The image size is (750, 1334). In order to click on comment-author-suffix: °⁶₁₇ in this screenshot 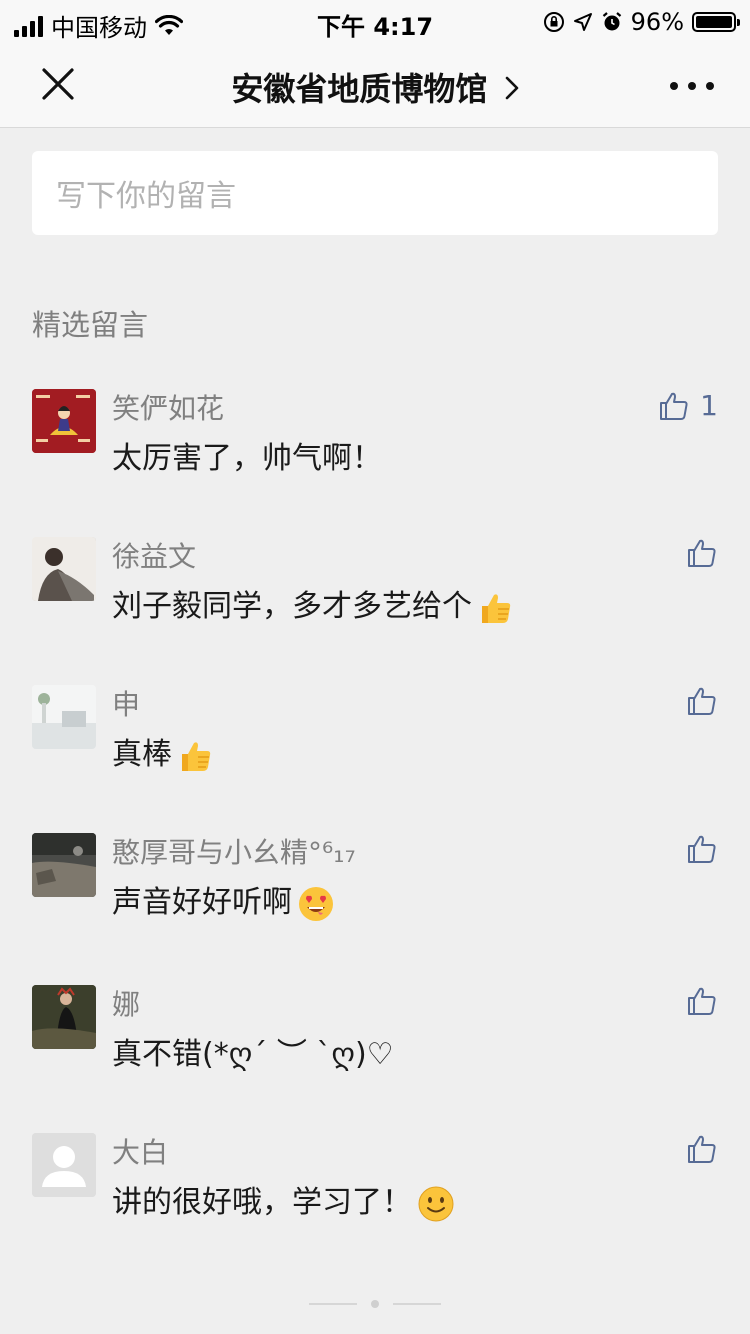, I will do `click(332, 852)`.